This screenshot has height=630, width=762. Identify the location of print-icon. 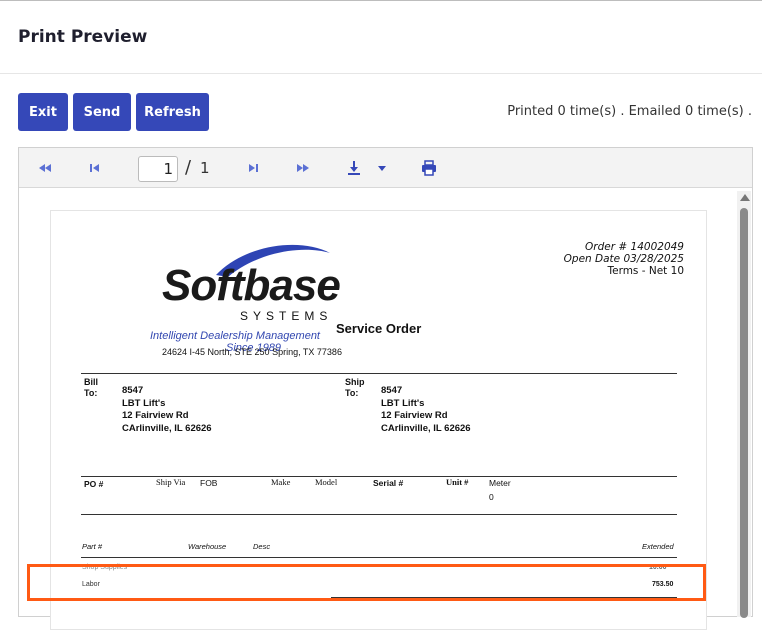
(429, 168).